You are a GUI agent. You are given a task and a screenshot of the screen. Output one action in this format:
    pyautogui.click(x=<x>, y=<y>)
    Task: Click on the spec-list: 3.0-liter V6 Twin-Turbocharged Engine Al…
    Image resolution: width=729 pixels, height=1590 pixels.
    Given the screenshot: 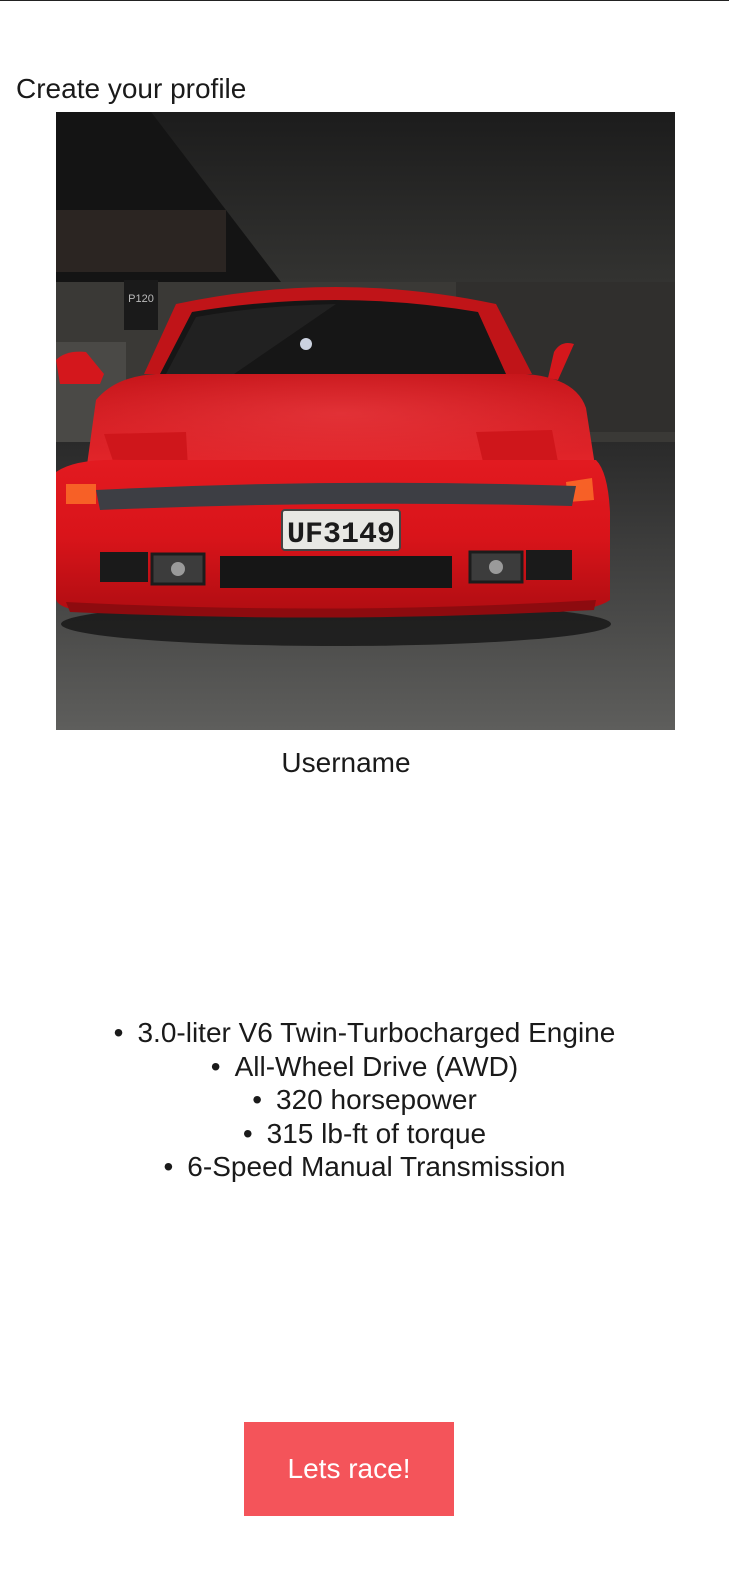 What is the action you would take?
    pyautogui.click(x=364, y=1100)
    